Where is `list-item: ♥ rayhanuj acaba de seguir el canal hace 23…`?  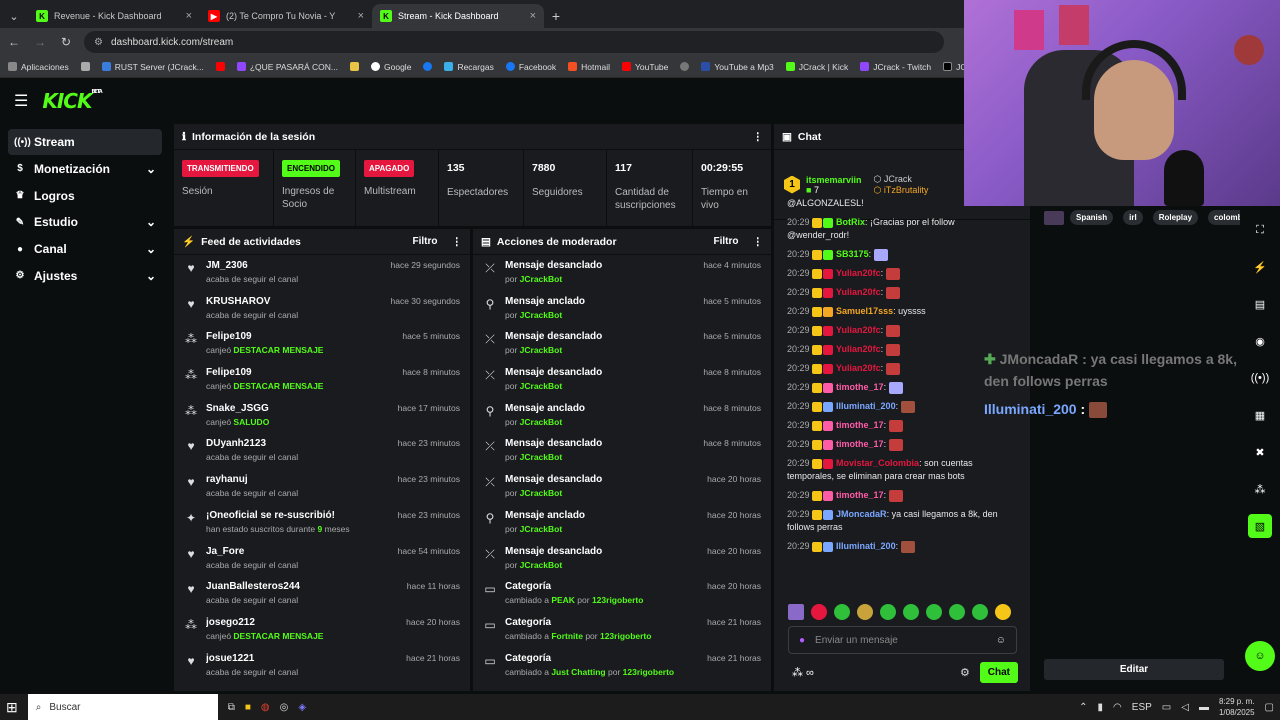 list-item: ♥ rayhanuj acaba de seguir el canal hace 23… is located at coordinates (322, 487).